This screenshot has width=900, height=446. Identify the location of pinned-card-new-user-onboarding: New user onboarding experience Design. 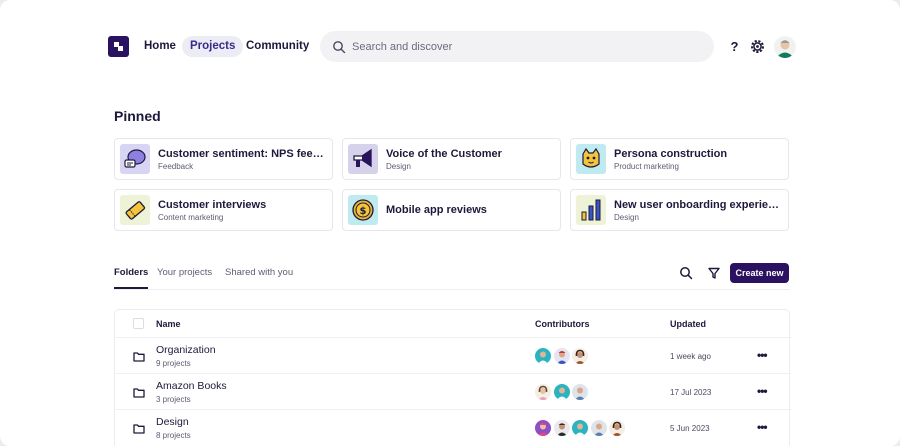
(679, 210).